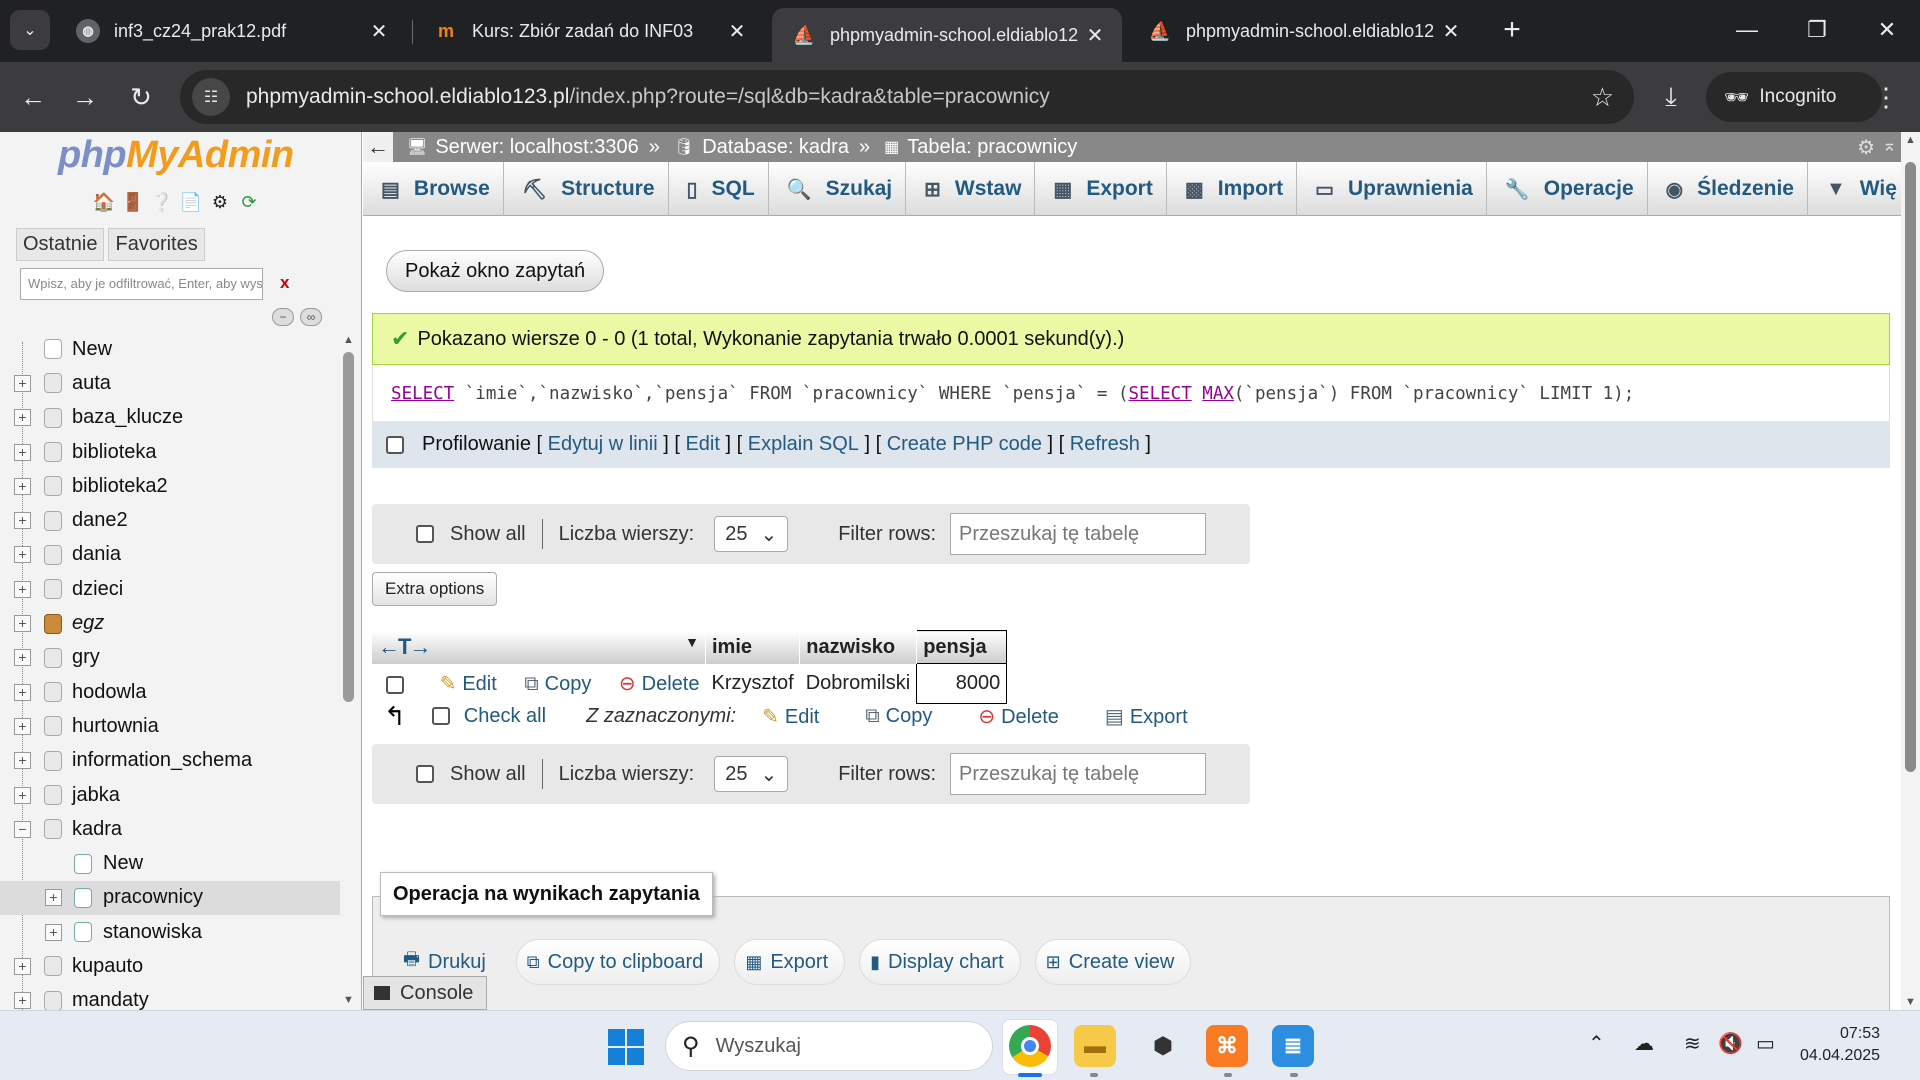 The image size is (1920, 1080). What do you see at coordinates (1866, 147) in the screenshot?
I see `gear-icon: ⚙` at bounding box center [1866, 147].